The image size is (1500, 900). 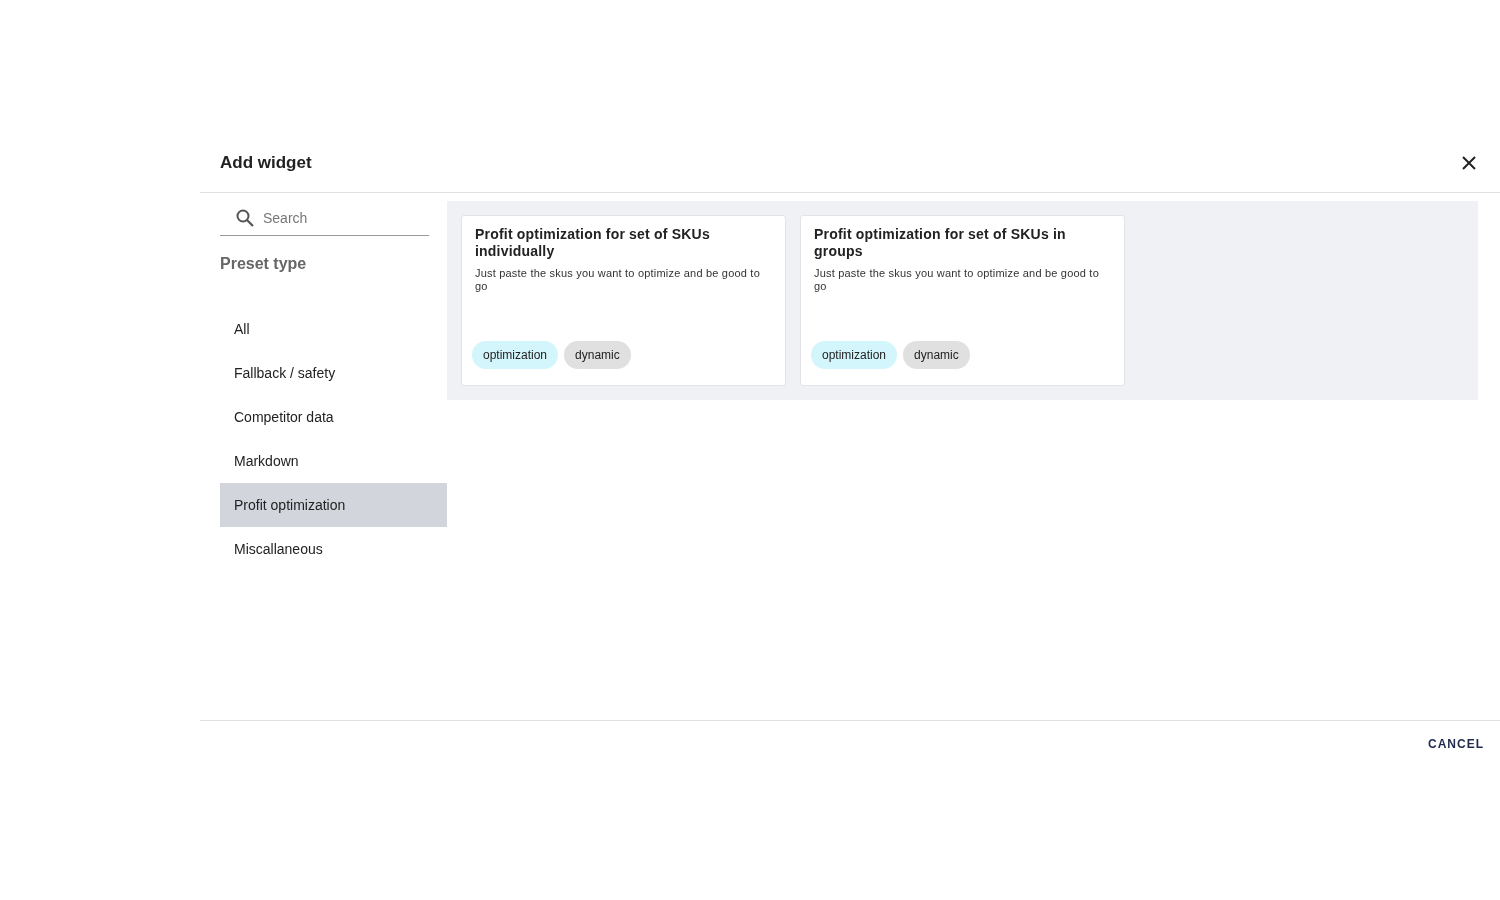 What do you see at coordinates (333, 549) in the screenshot?
I see `sidebar-item: Miscallaneous` at bounding box center [333, 549].